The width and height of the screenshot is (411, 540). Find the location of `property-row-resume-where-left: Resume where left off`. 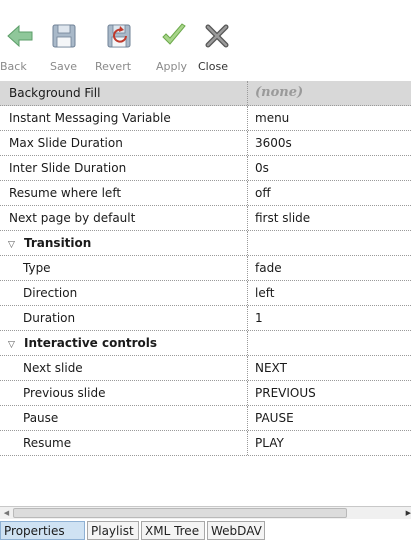

property-row-resume-where-left: Resume where left off is located at coordinates (205, 193).